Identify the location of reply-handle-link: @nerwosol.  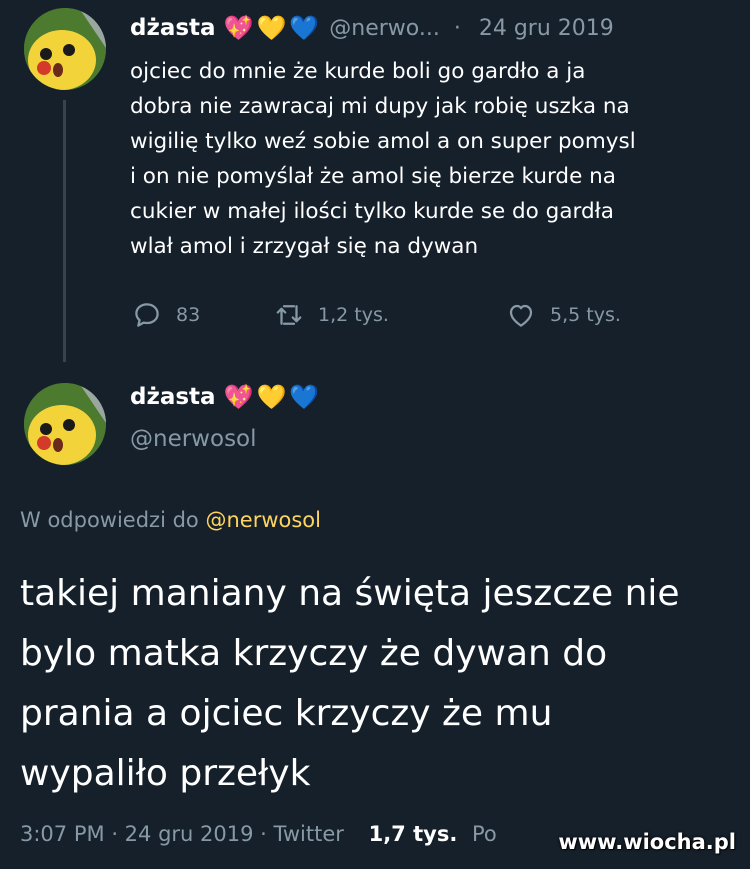
(263, 520).